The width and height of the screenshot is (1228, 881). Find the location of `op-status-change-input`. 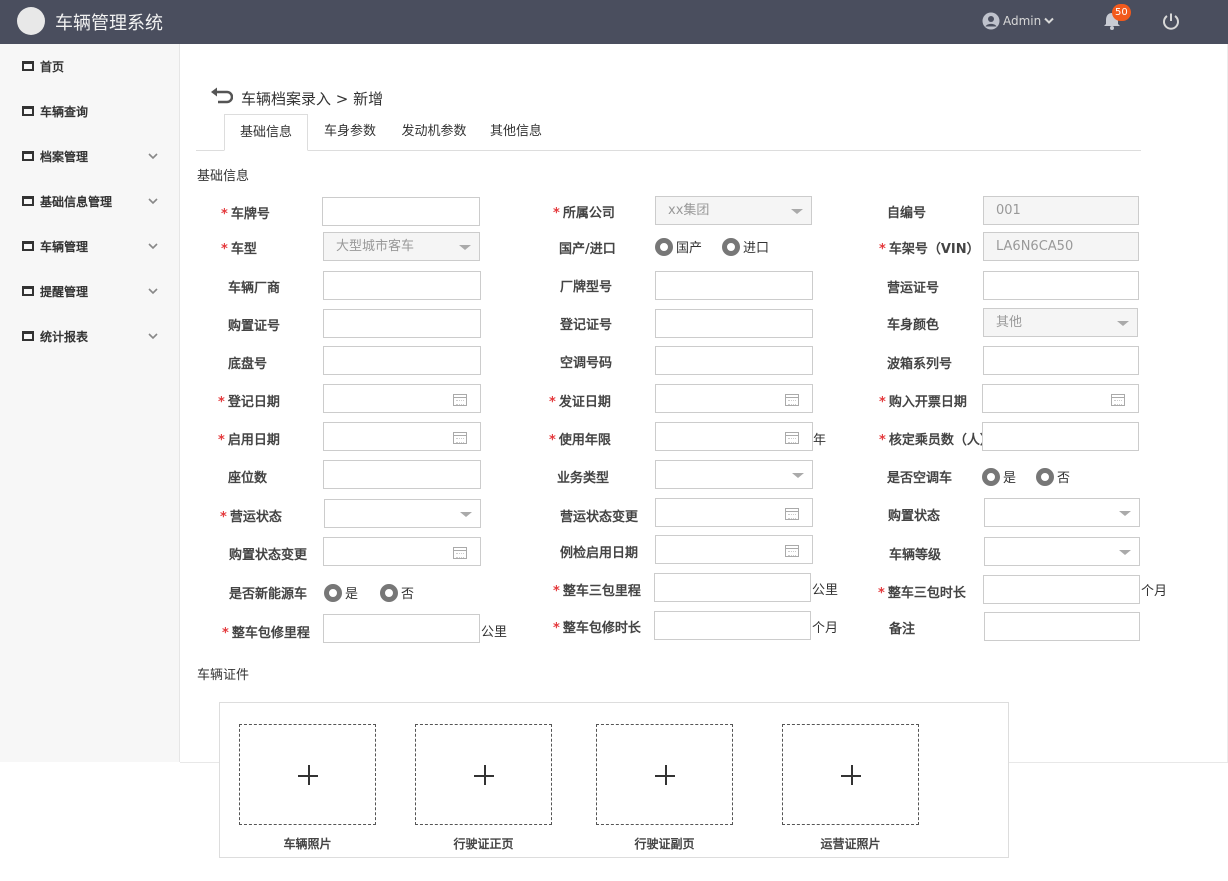

op-status-change-input is located at coordinates (734, 512).